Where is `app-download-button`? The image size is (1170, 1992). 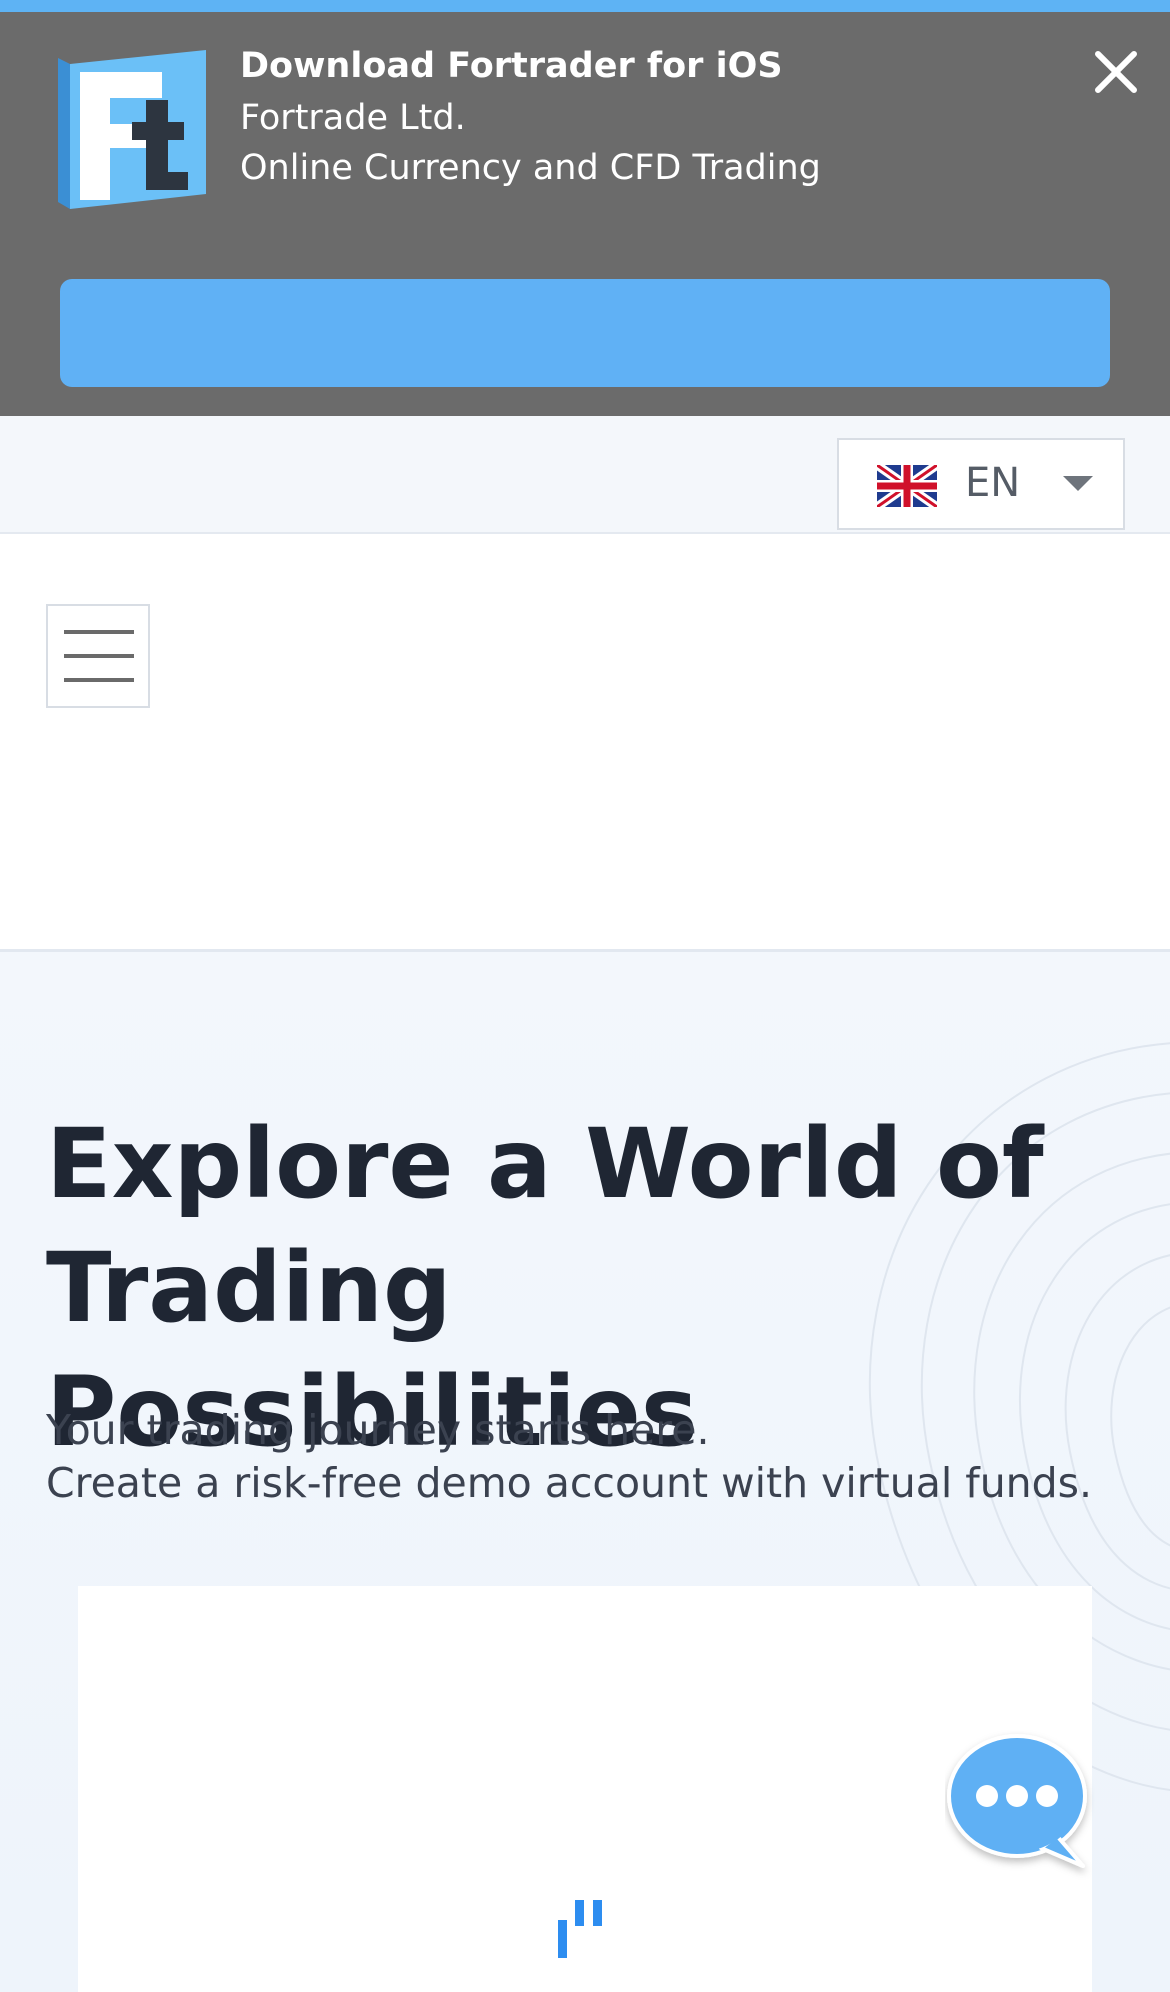
app-download-button is located at coordinates (585, 333).